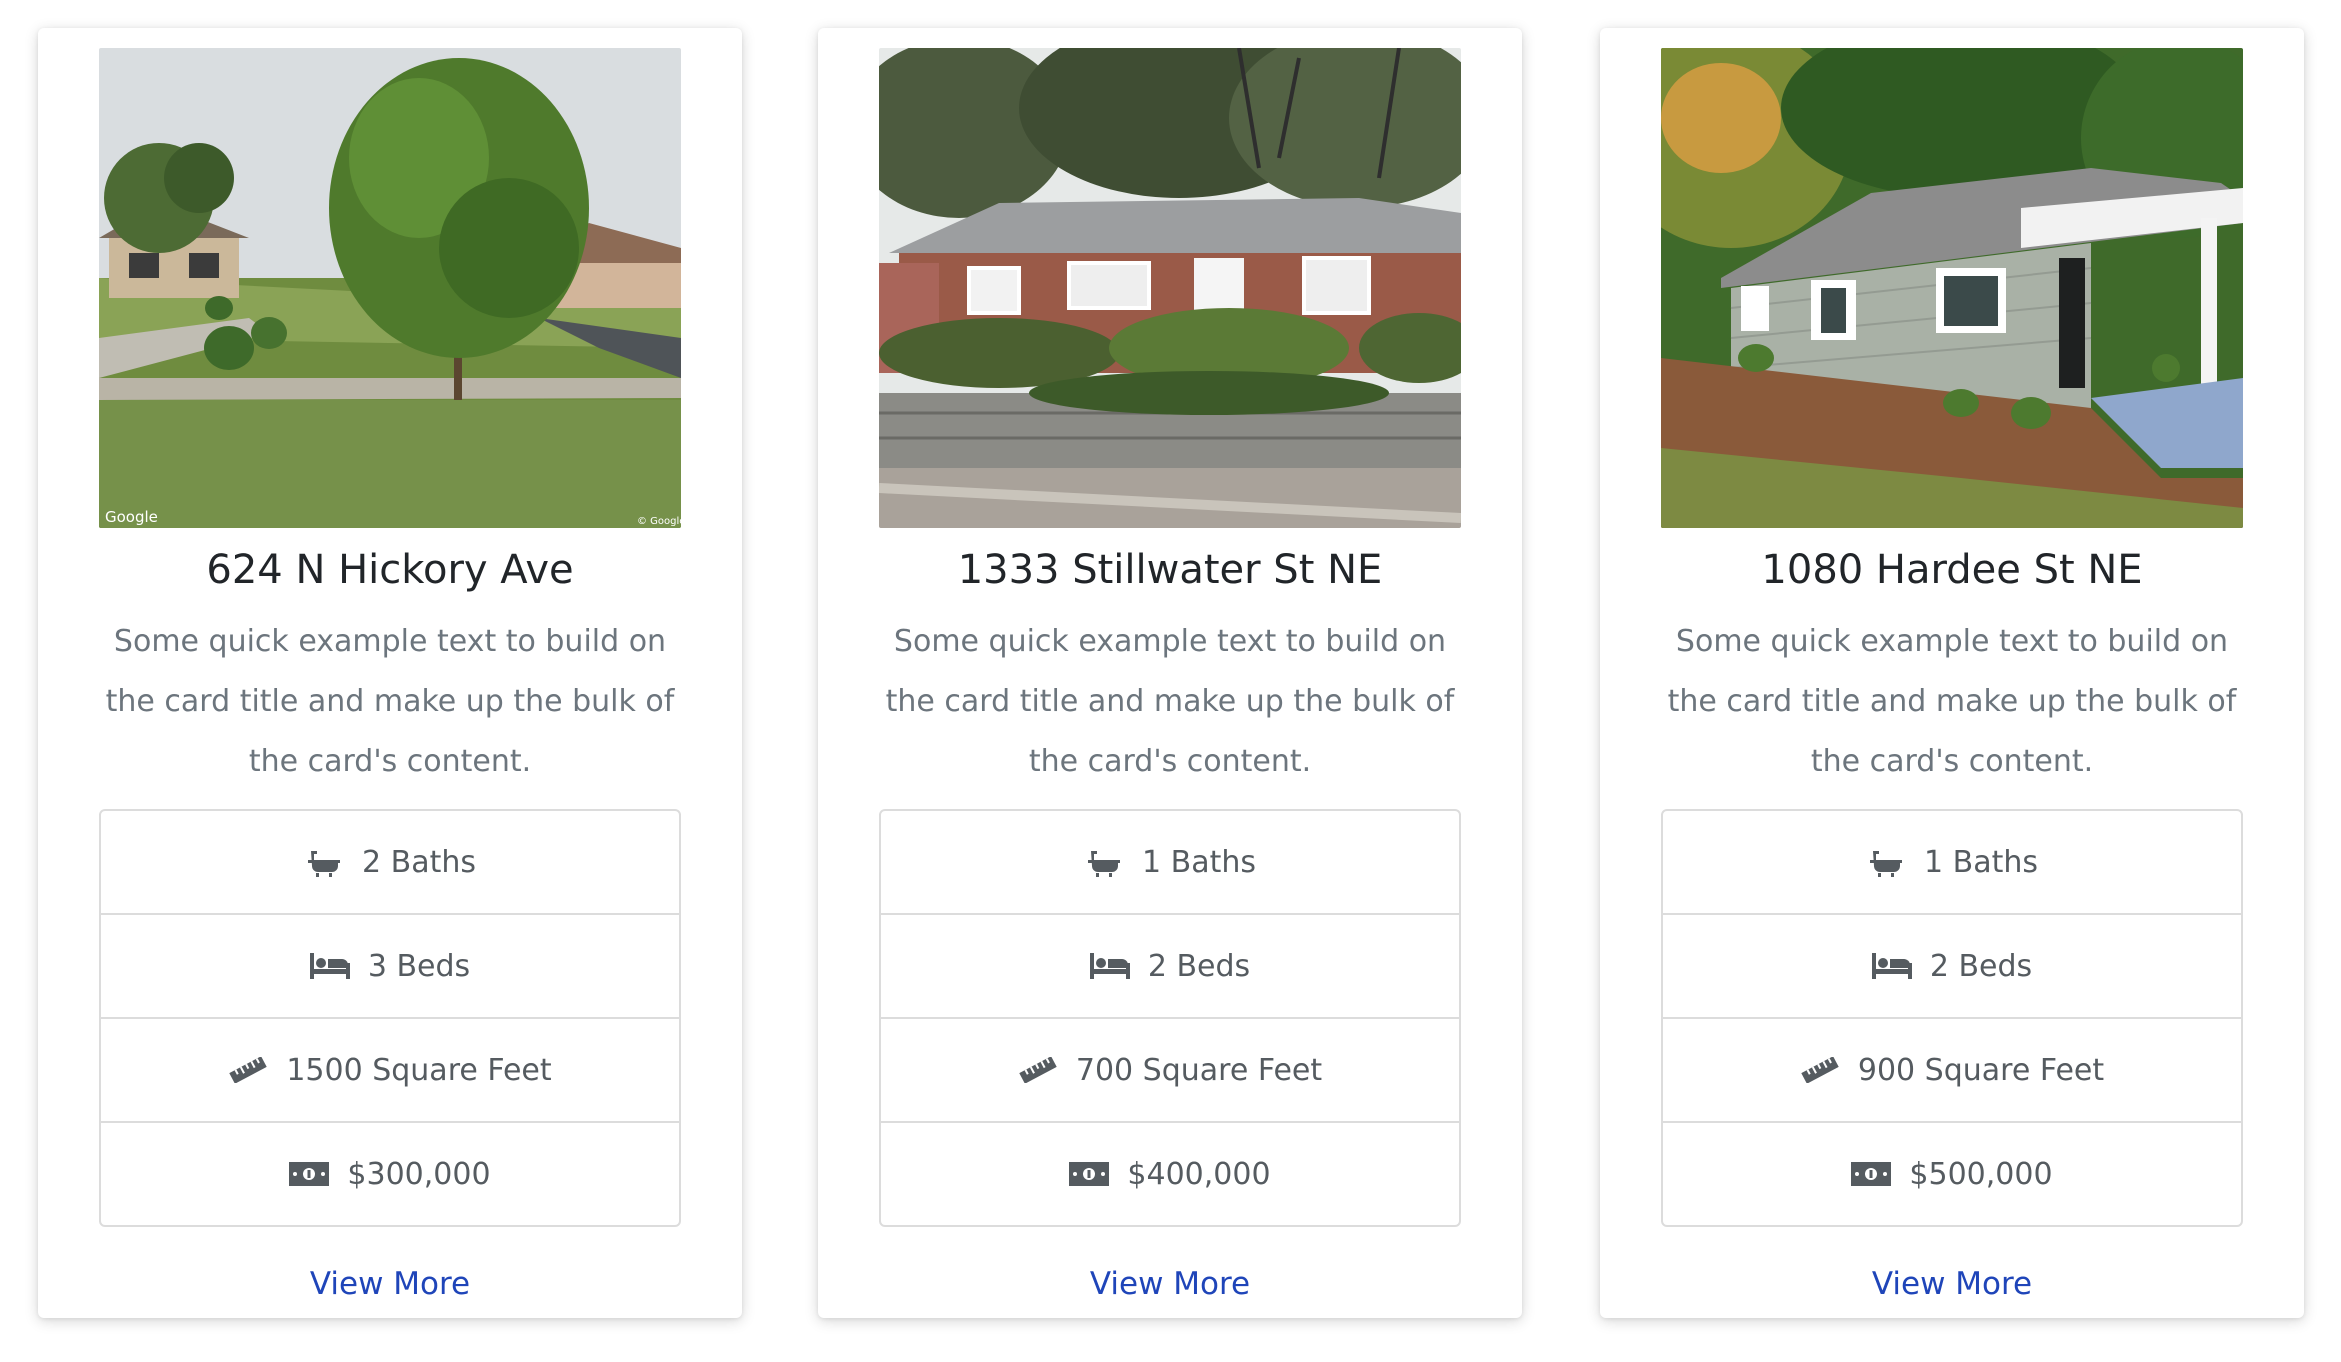 This screenshot has height=1362, width=2341. What do you see at coordinates (419, 1070) in the screenshot?
I see `area-label: 1500 Square Feet` at bounding box center [419, 1070].